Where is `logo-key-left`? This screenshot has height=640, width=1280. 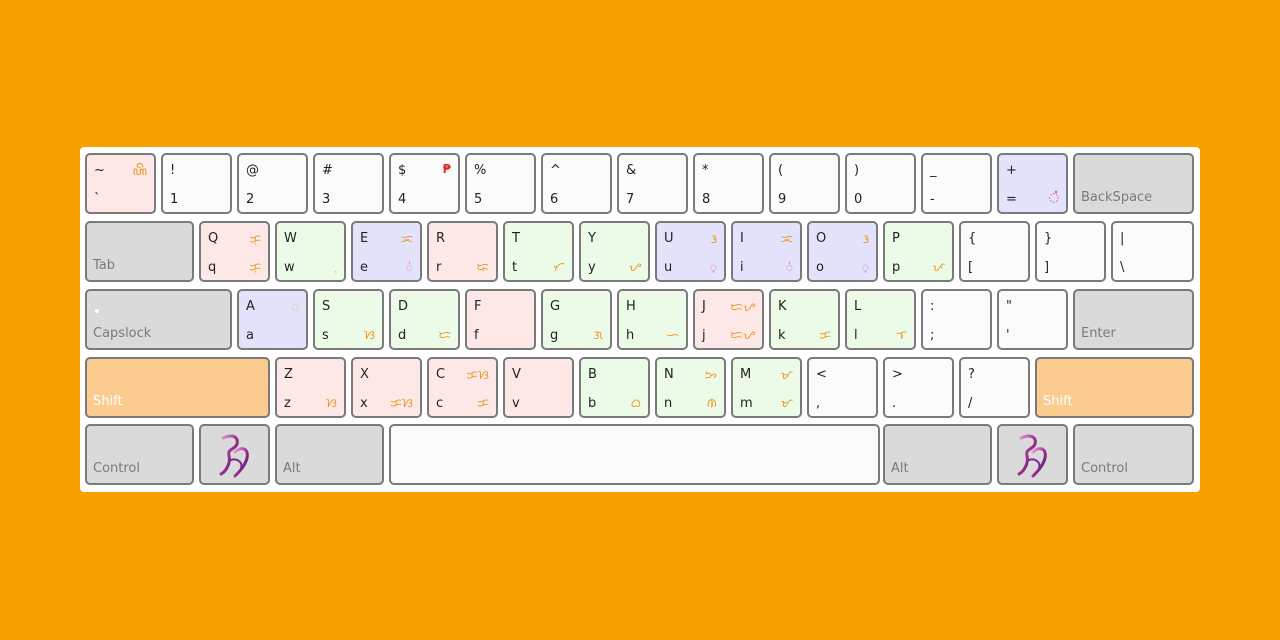
logo-key-left is located at coordinates (234, 454).